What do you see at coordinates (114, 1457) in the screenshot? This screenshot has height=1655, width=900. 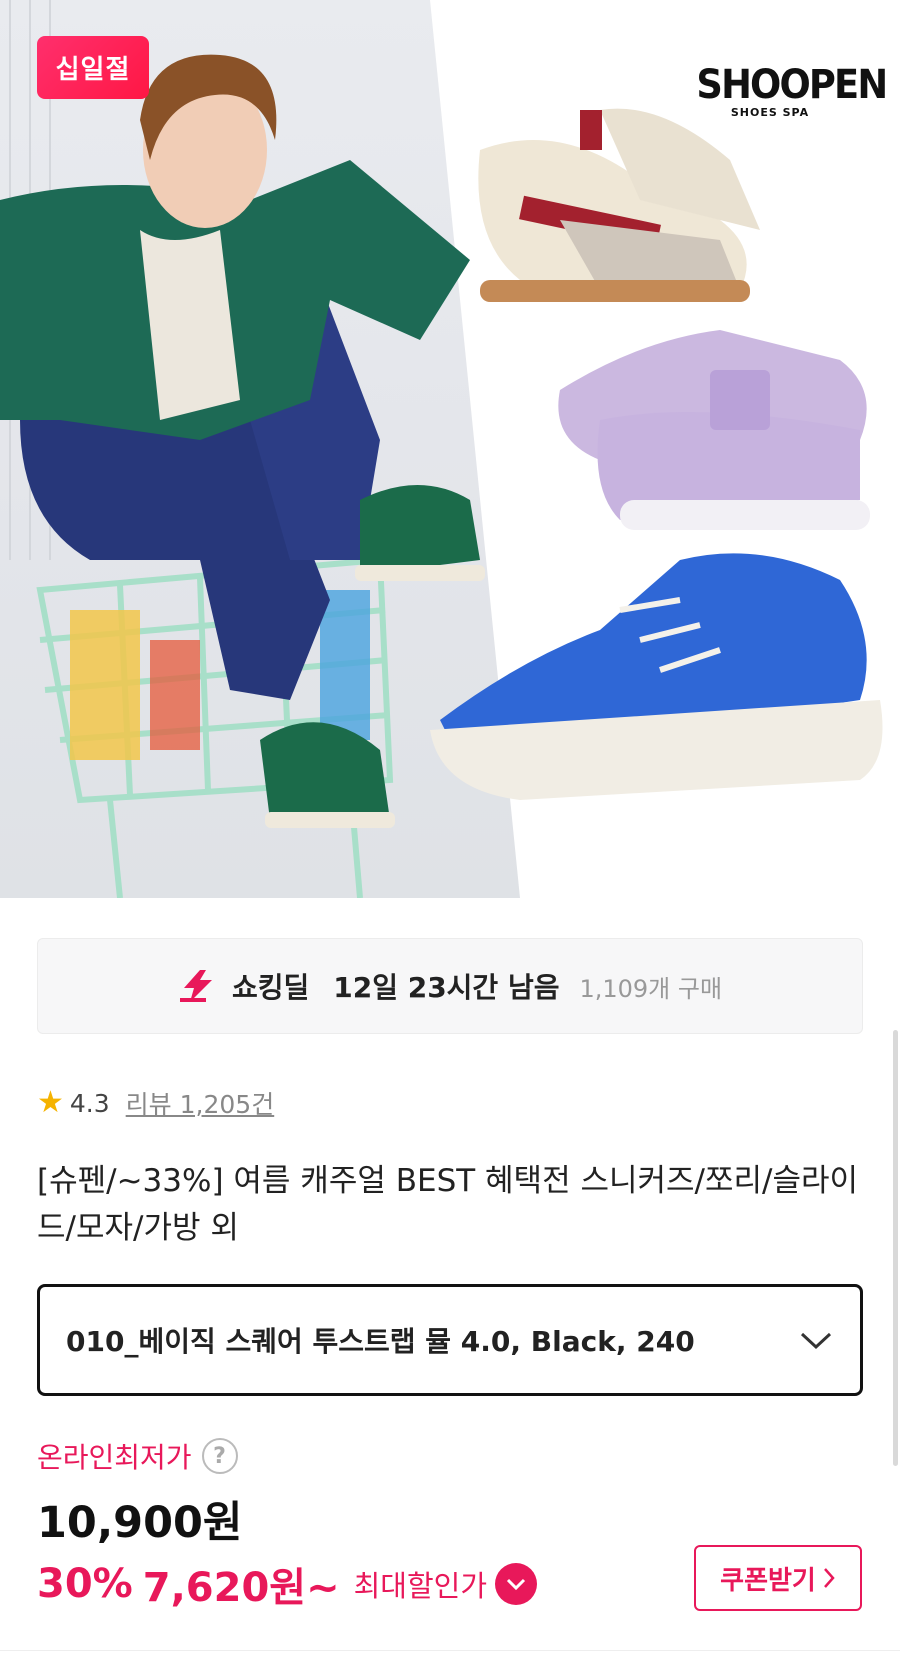 I see `lowest-price-label: 온라인최저가` at bounding box center [114, 1457].